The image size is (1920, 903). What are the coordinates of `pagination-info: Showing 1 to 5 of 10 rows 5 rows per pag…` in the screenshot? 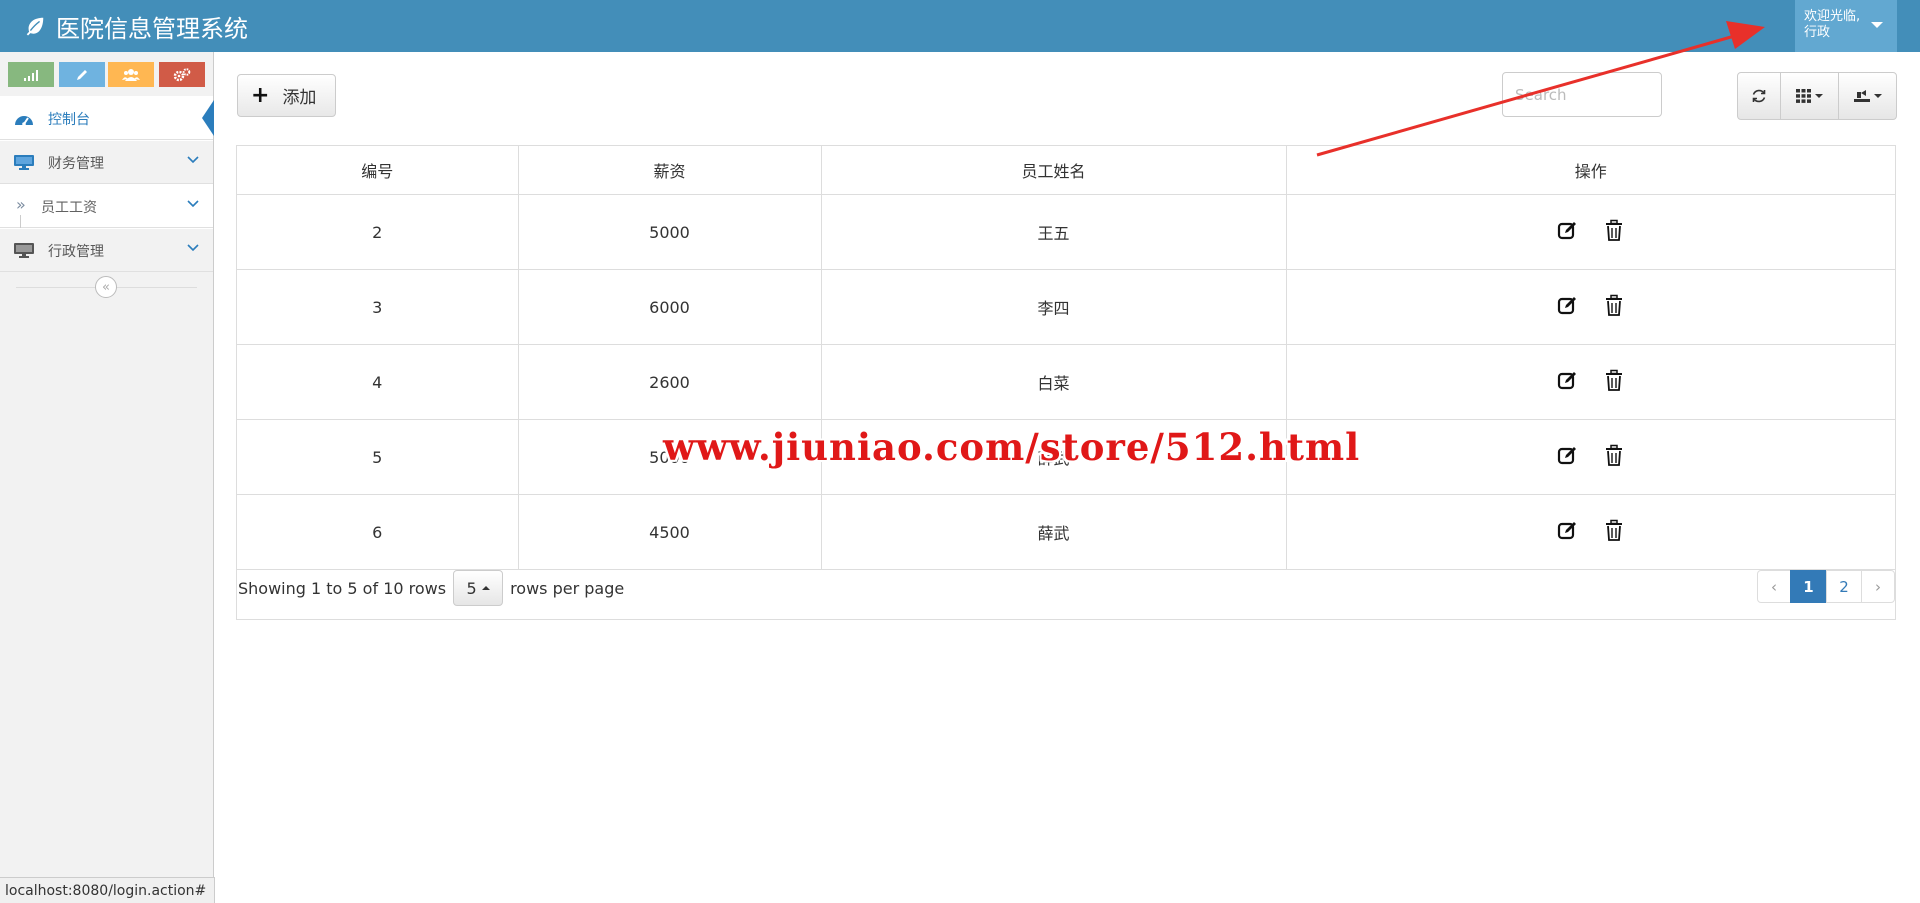 It's located at (431, 588).